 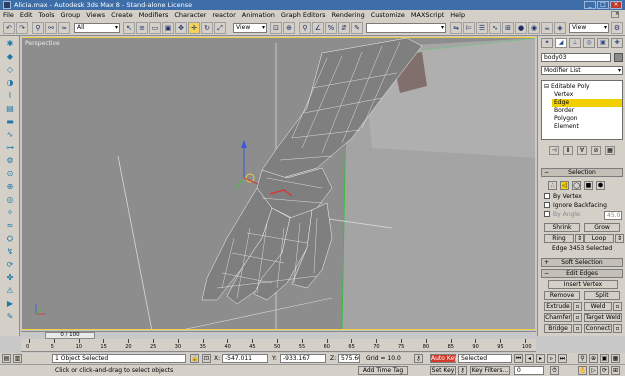 I want to click on time-configuration-icon: ⏱, so click(x=554, y=370).